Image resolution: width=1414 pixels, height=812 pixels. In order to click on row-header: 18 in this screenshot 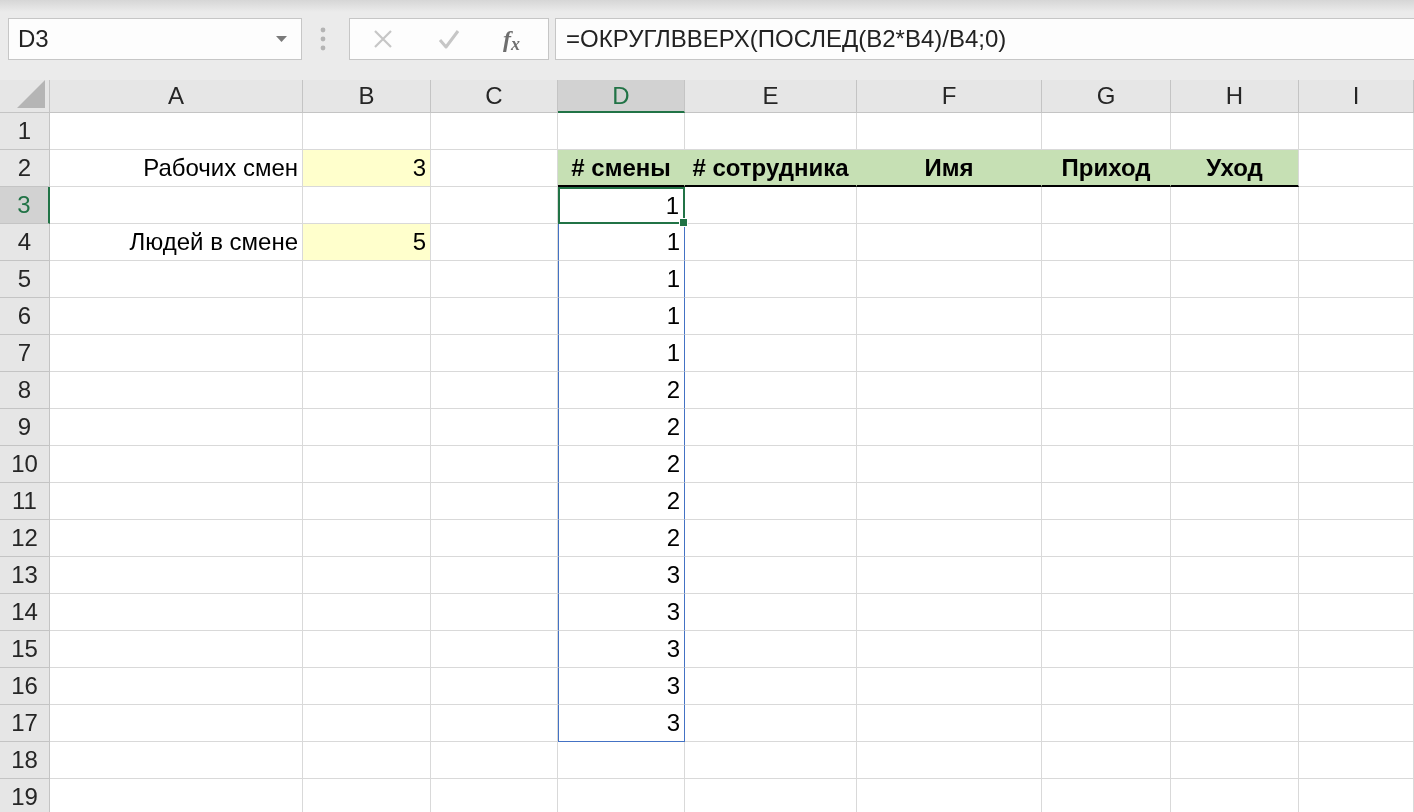, I will do `click(25, 760)`.